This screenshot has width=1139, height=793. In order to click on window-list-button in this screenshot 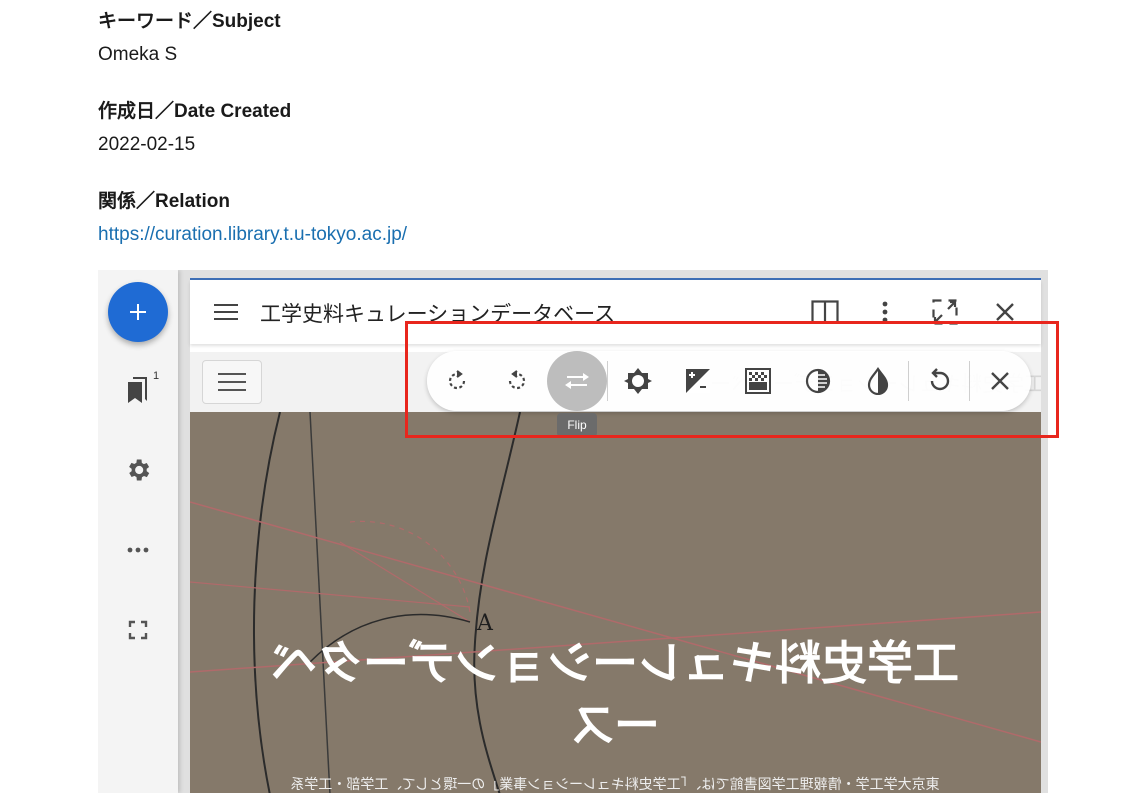, I will do `click(138, 390)`.